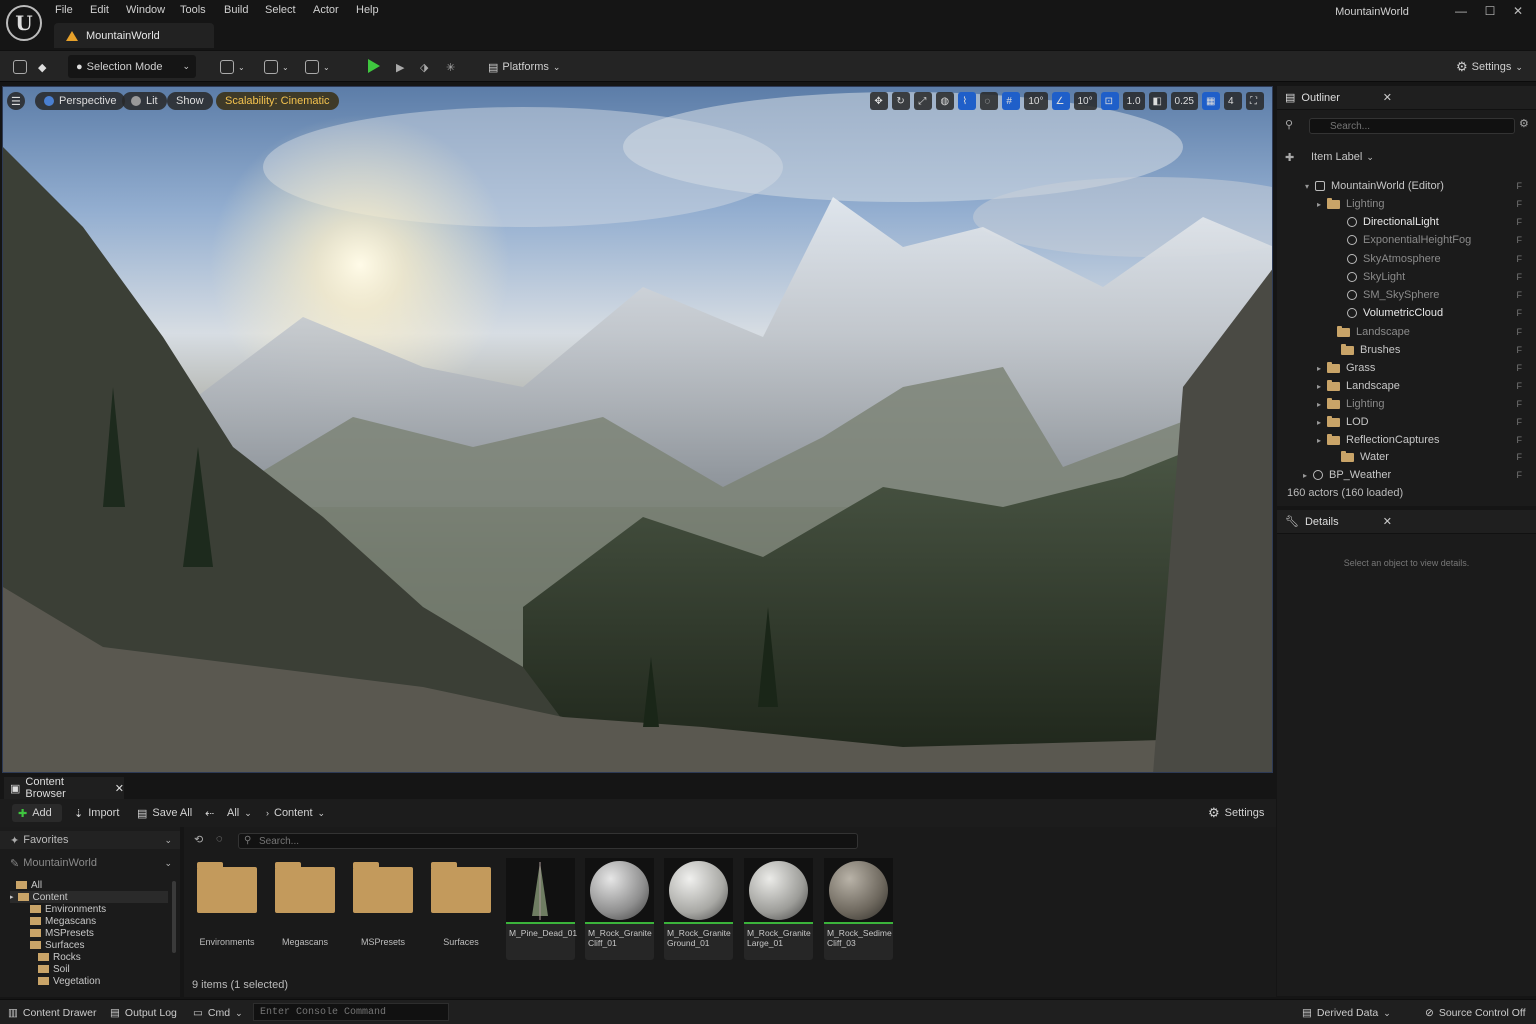 Image resolution: width=1536 pixels, height=1024 pixels. Describe the element at coordinates (164, 813) in the screenshot. I see `save-all-button: ▤ Save All` at that location.